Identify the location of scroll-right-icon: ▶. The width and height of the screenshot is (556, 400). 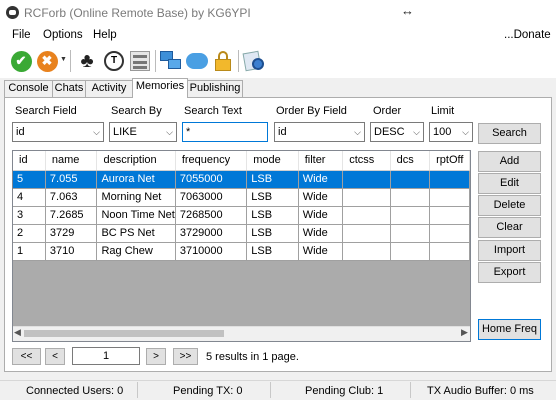
(464, 332).